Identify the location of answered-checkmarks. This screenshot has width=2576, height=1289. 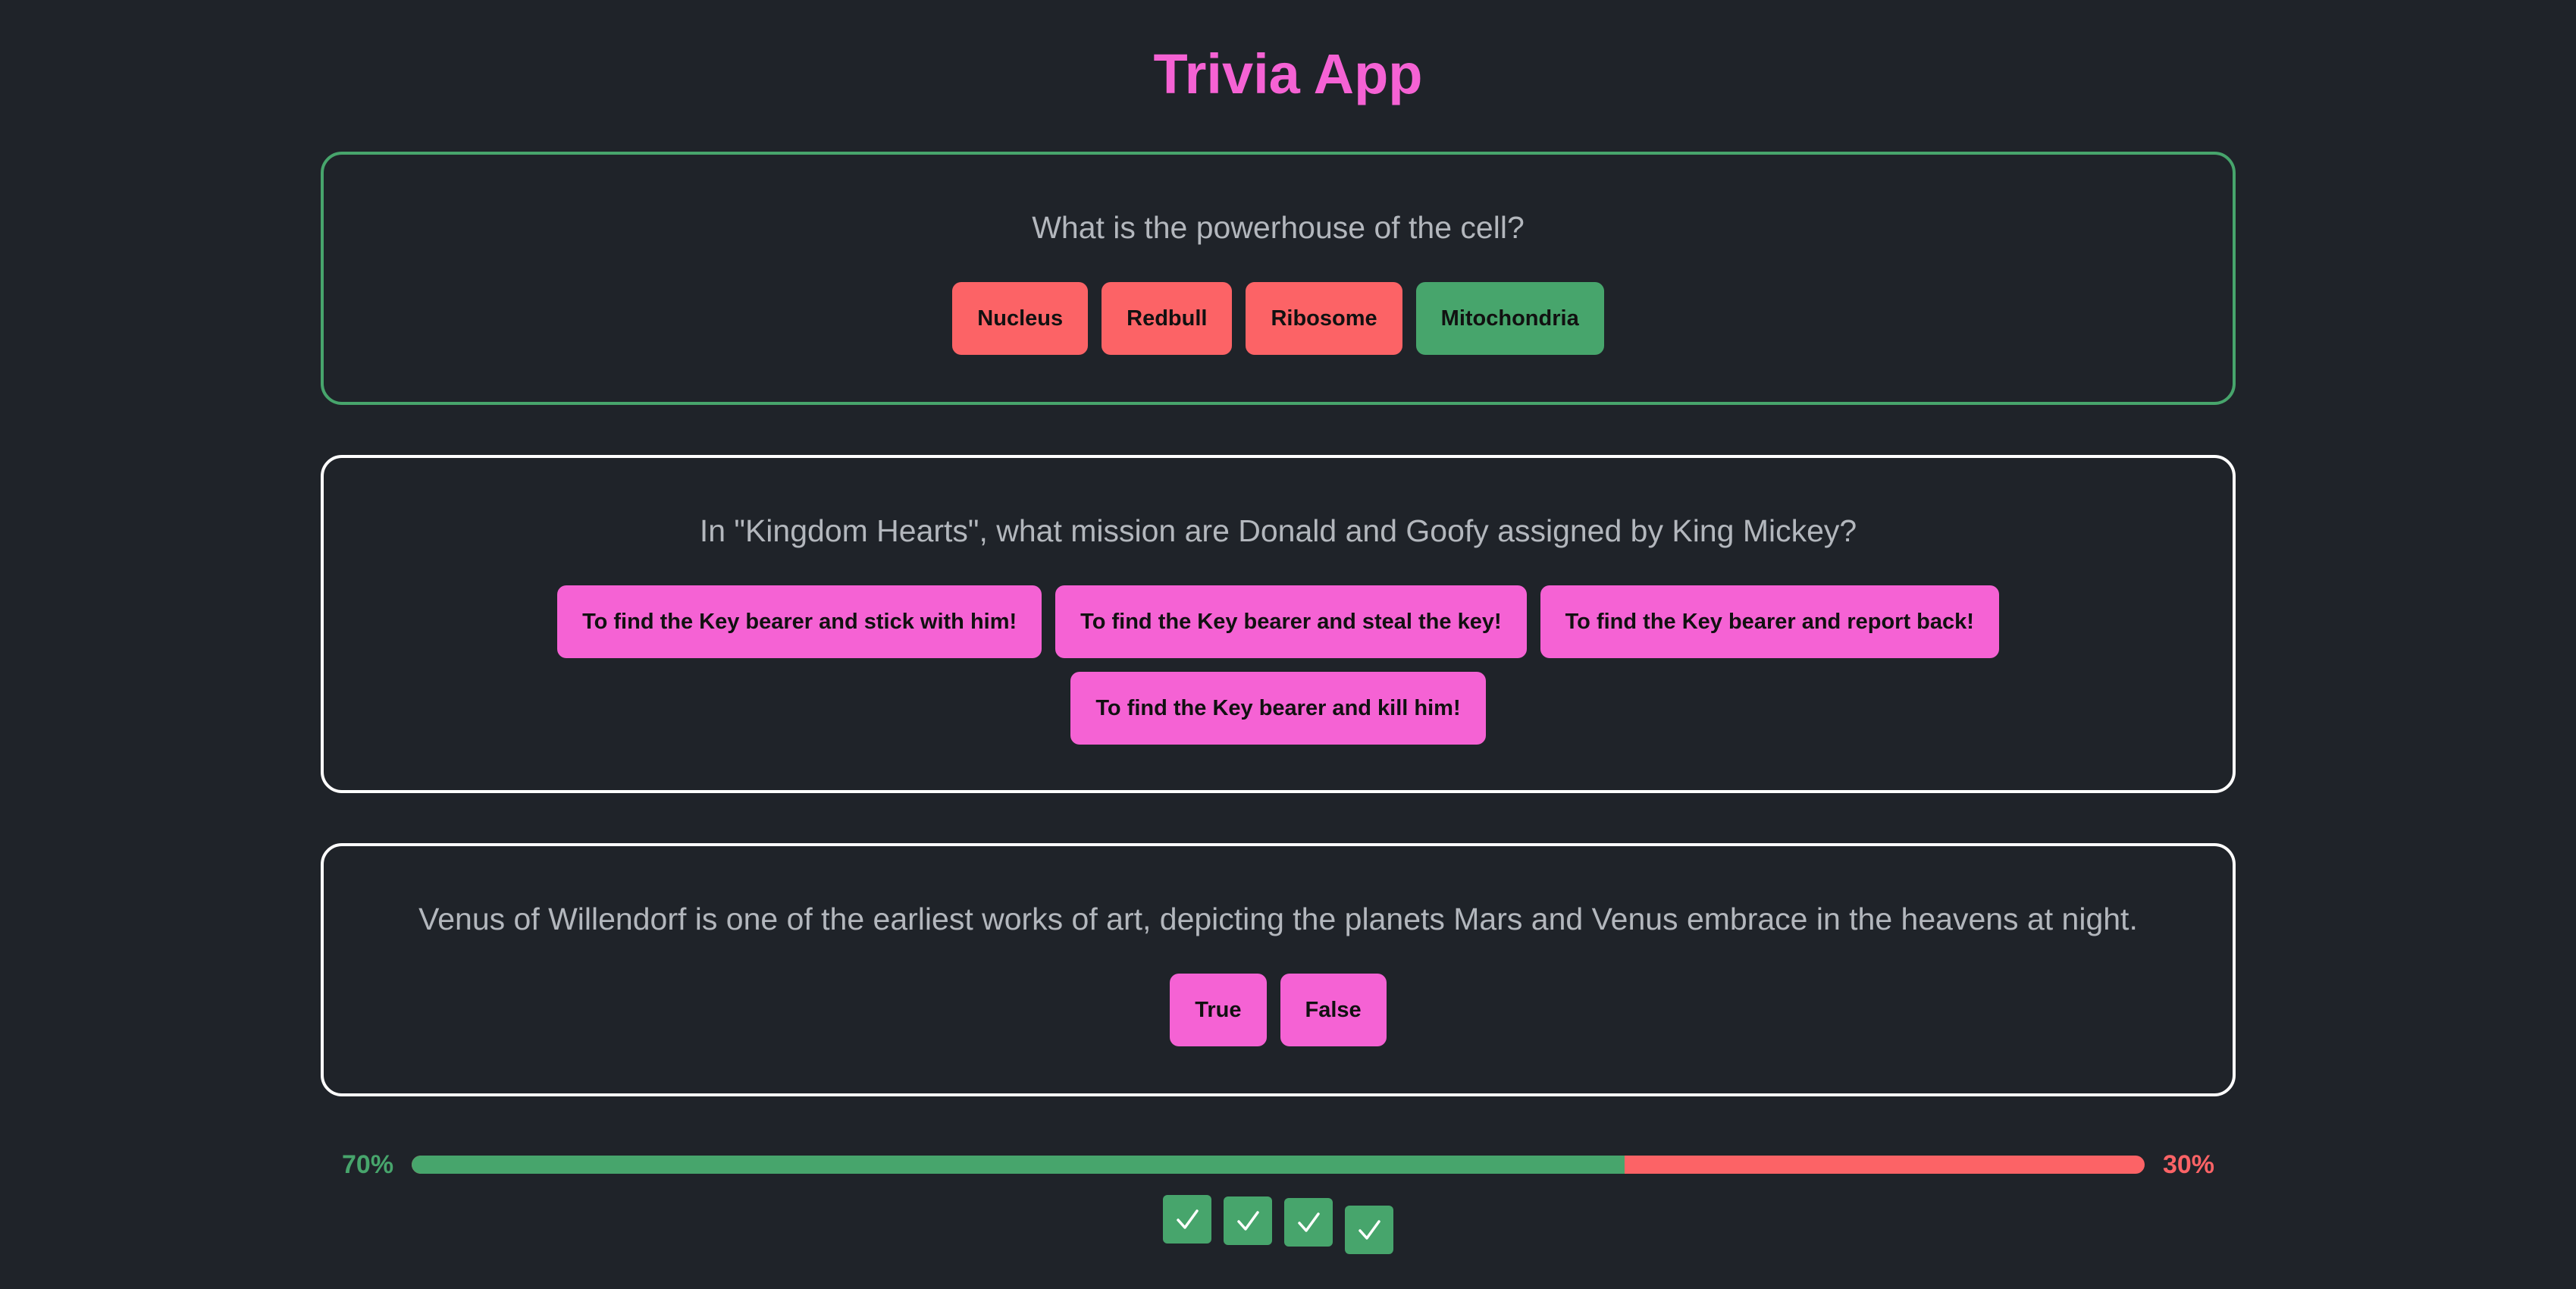
(1290, 1225).